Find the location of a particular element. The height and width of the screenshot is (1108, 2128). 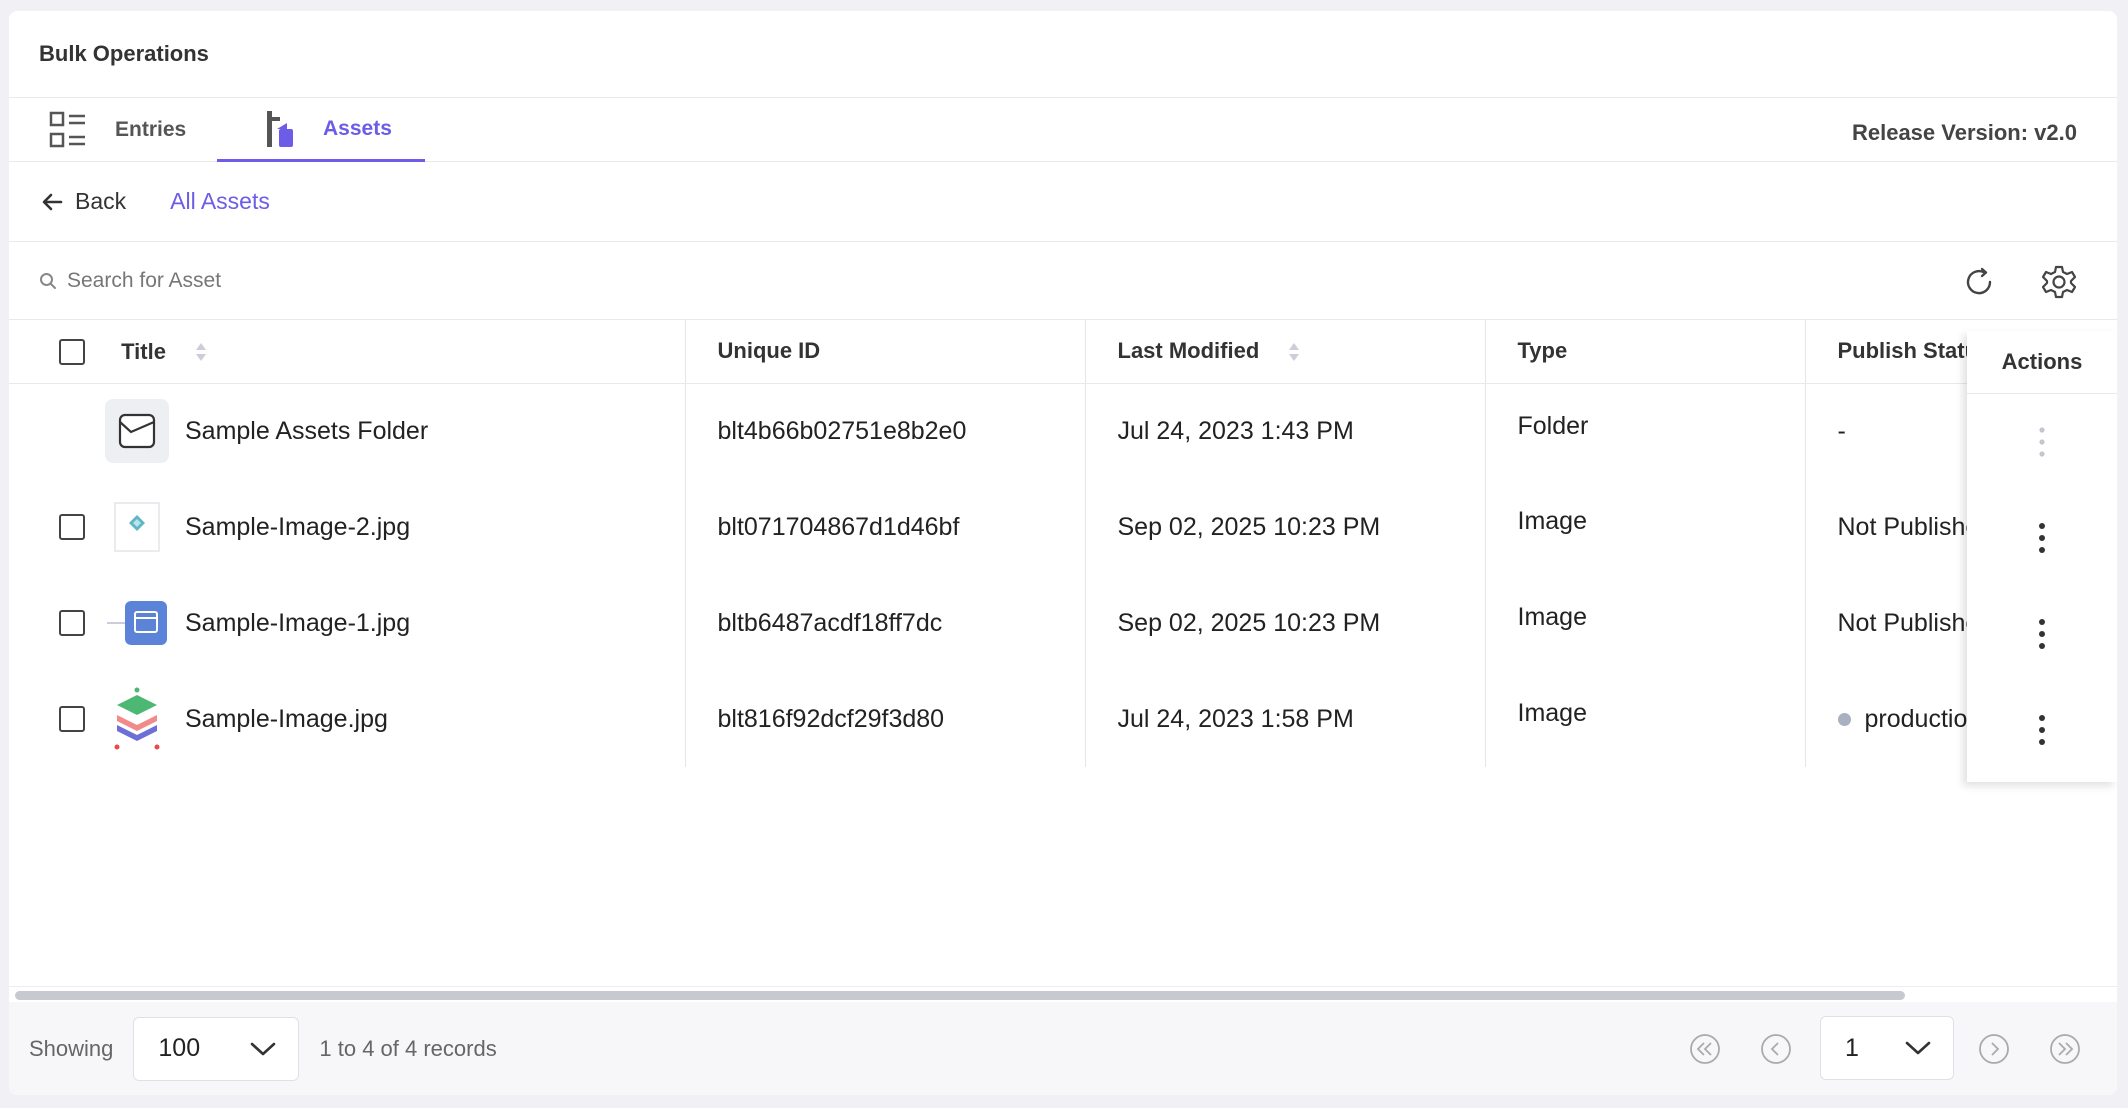

gear-icon is located at coordinates (2059, 282).